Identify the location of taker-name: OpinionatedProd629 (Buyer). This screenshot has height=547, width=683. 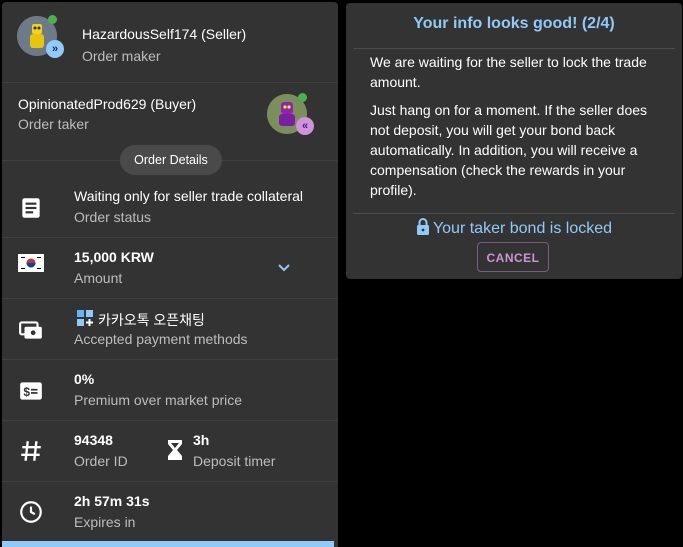
(107, 104).